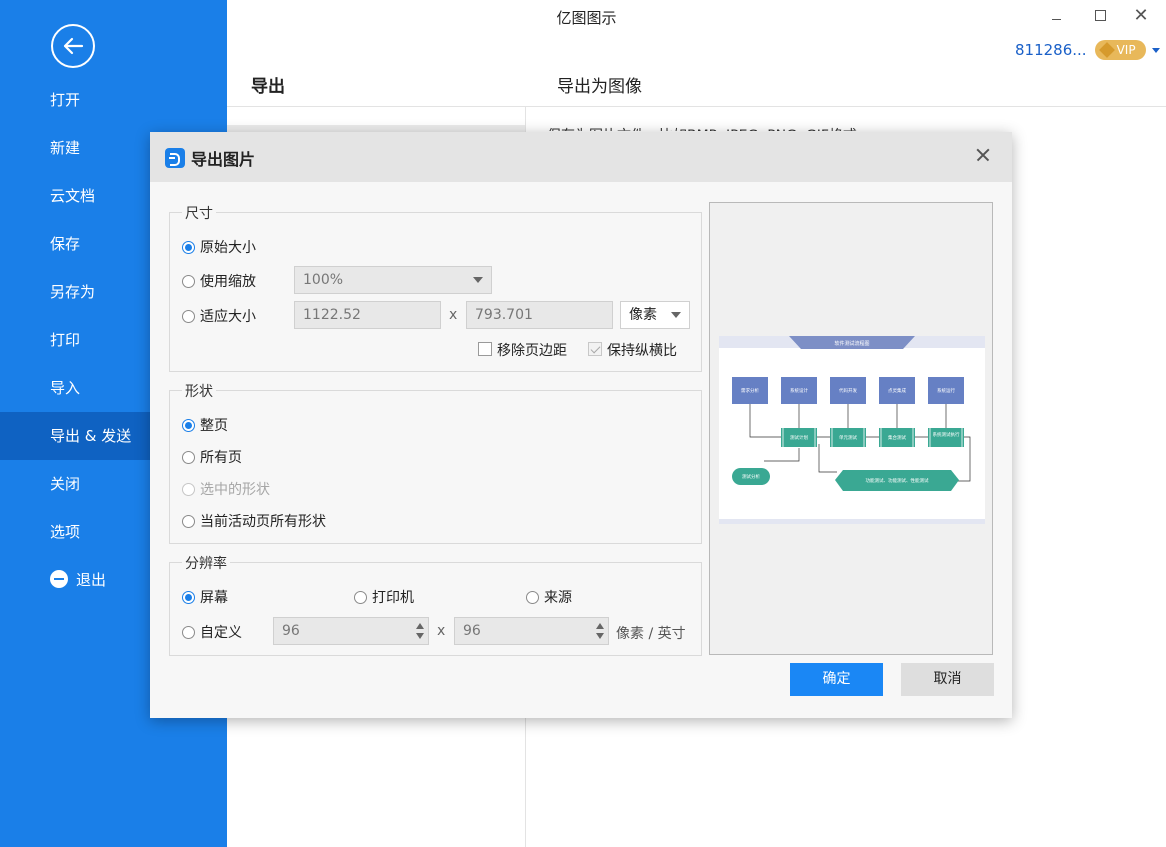 The width and height of the screenshot is (1166, 847). I want to click on radio-printer: 打印机, so click(384, 597).